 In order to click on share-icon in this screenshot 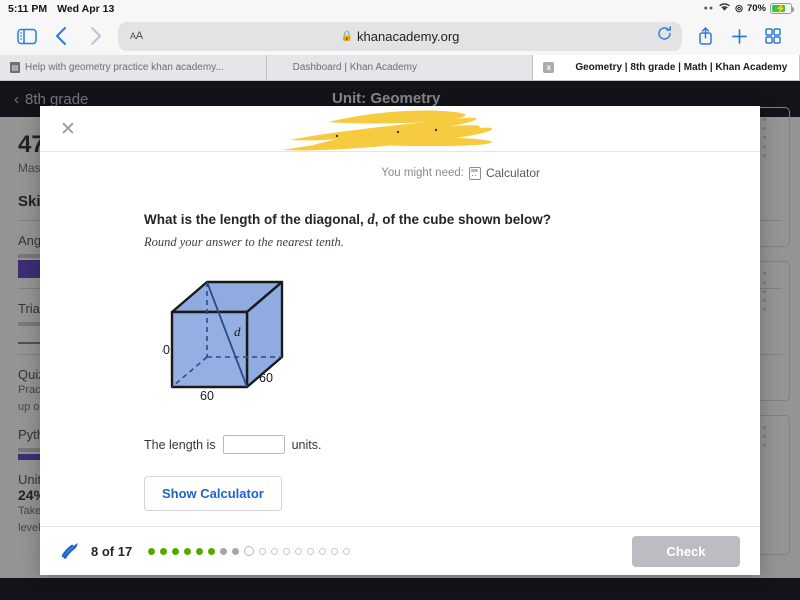, I will do `click(705, 36)`.